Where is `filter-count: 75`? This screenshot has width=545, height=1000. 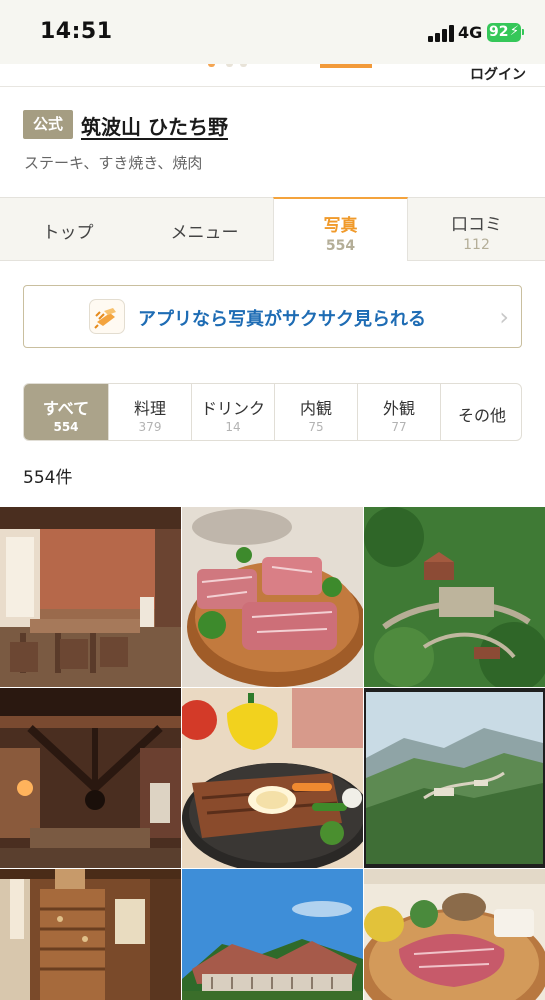 filter-count: 75 is located at coordinates (316, 427).